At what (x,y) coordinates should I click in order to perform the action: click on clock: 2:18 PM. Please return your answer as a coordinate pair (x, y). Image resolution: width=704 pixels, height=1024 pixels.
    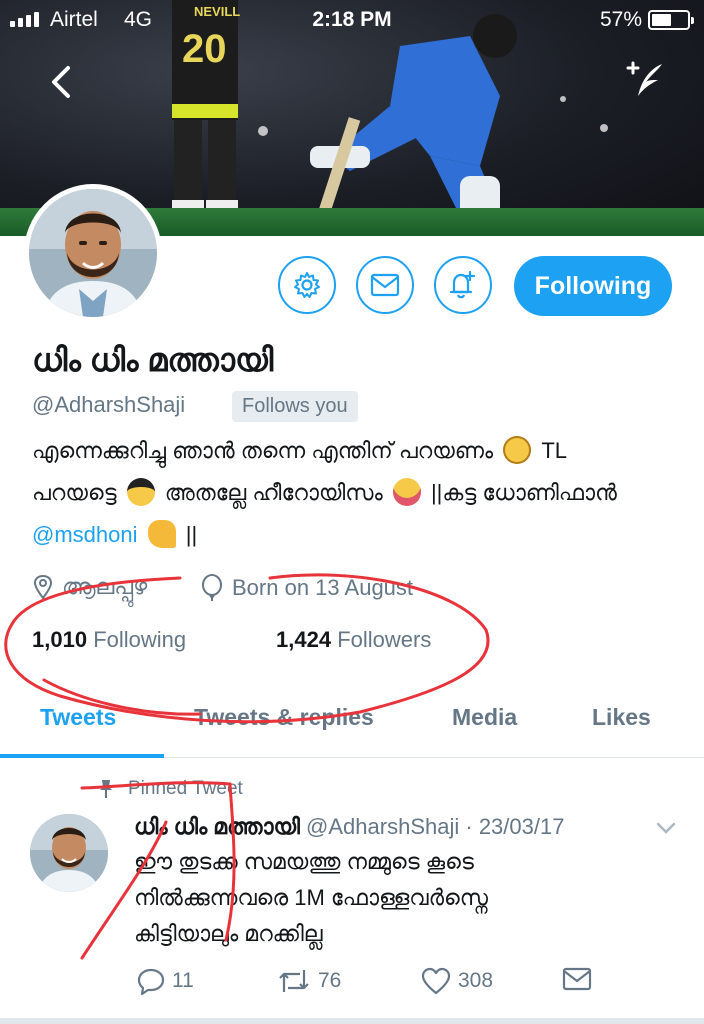
    Looking at the image, I should click on (352, 19).